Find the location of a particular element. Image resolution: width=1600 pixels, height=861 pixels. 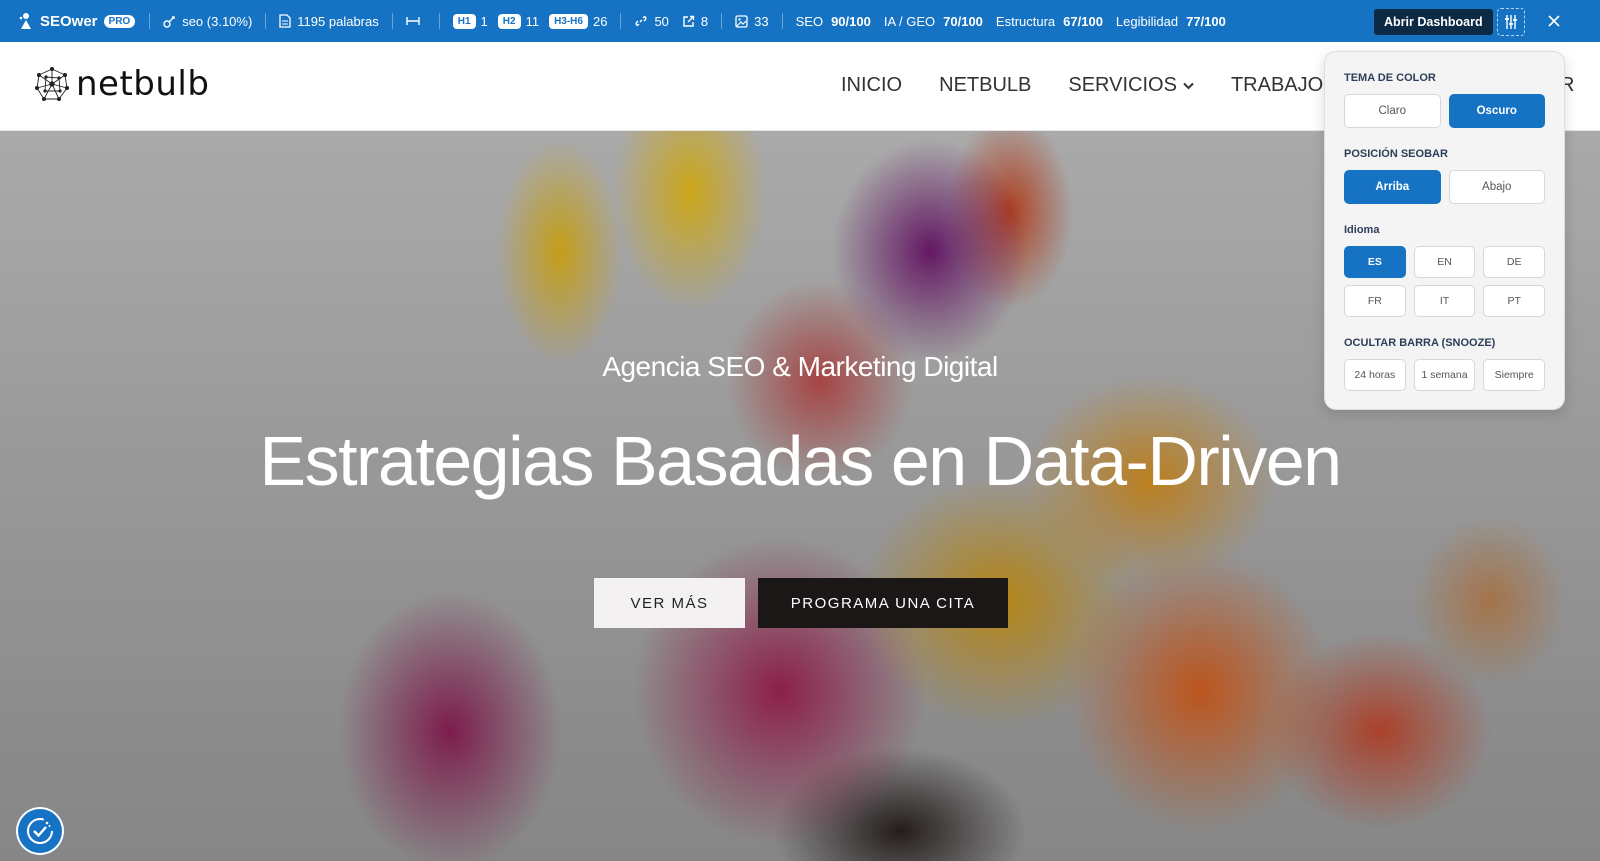

h3h6-count: 26 is located at coordinates (600, 21).